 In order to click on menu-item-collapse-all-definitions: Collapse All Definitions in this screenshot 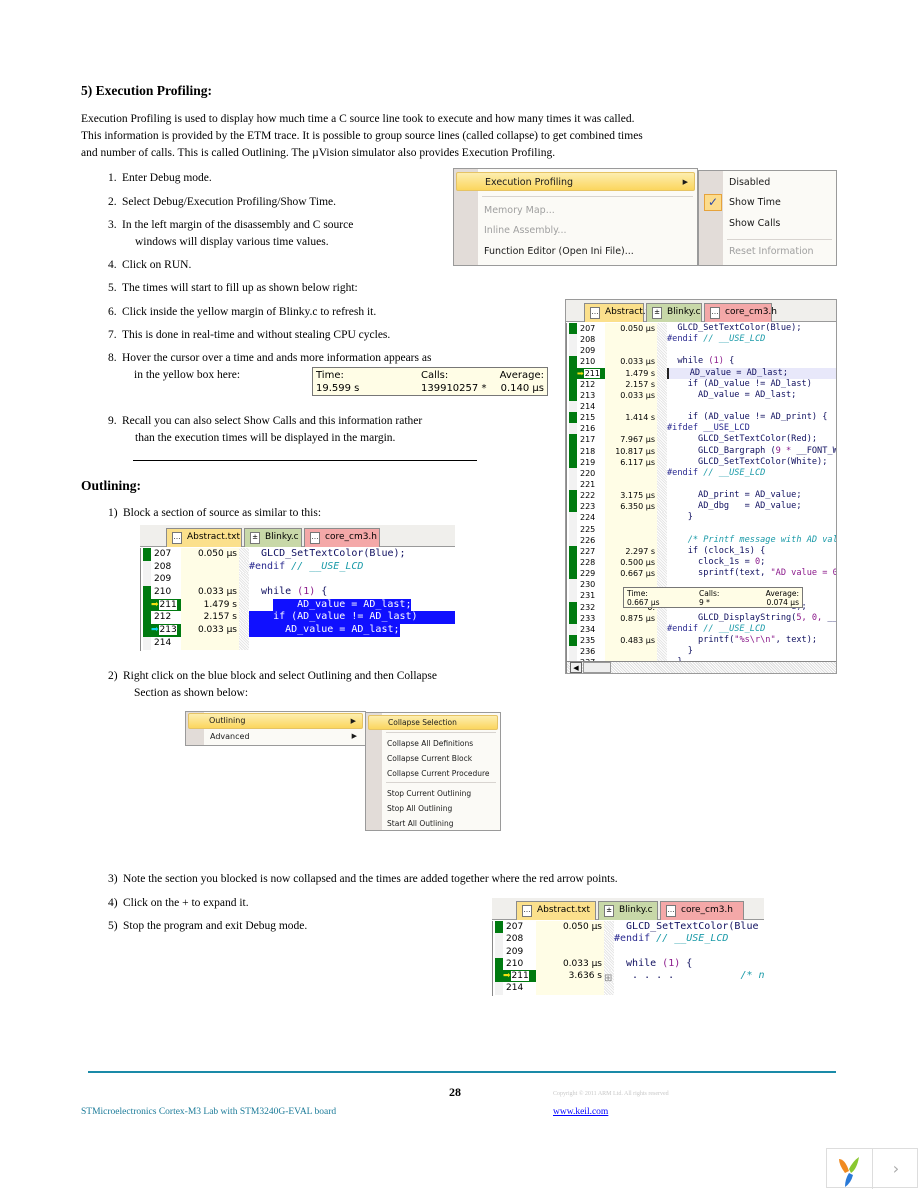, I will do `click(433, 744)`.